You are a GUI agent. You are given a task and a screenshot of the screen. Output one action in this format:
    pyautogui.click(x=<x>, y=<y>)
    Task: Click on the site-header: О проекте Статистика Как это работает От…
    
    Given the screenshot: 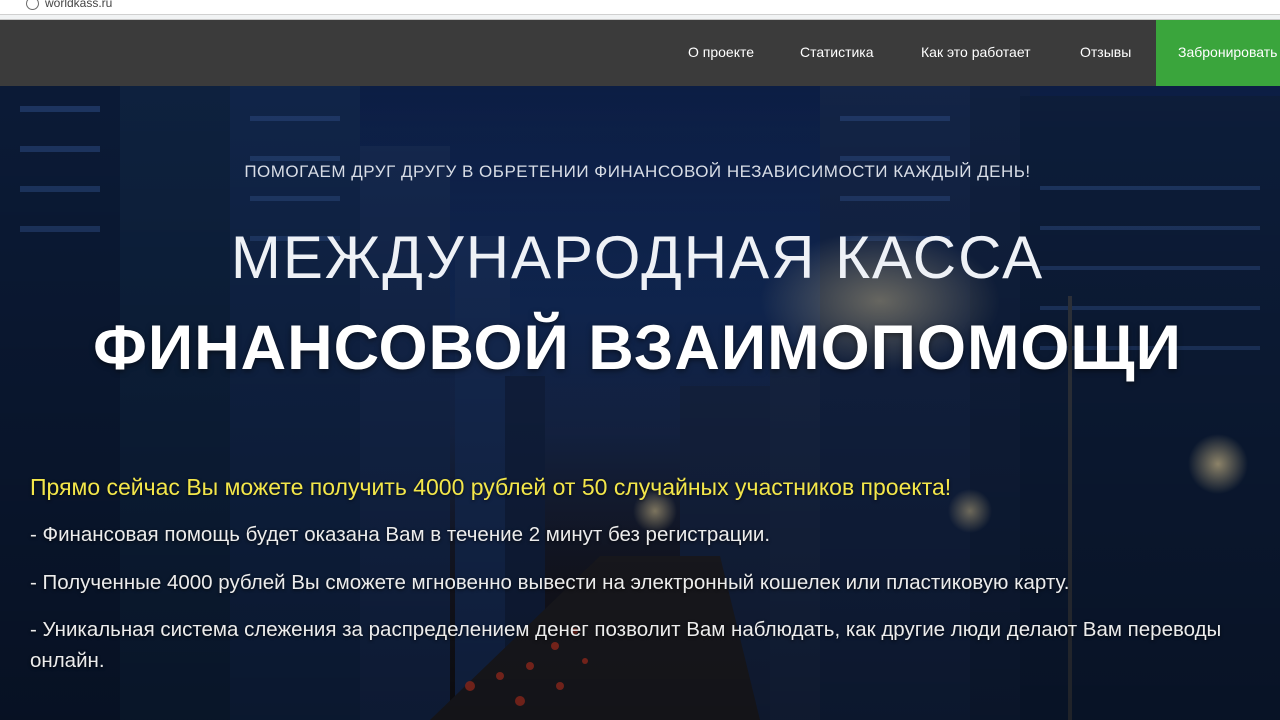 What is the action you would take?
    pyautogui.click(x=640, y=53)
    